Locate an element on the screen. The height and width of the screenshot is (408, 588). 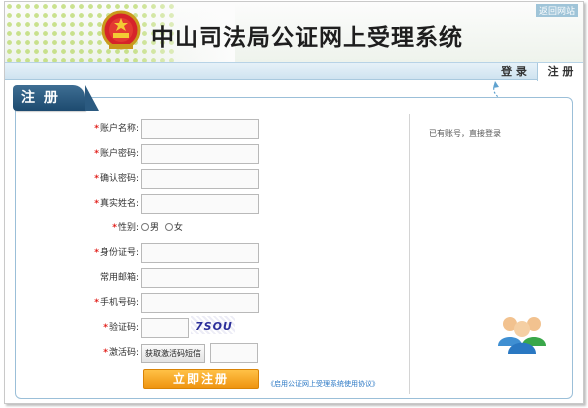
users-group-icon is located at coordinates (522, 335).